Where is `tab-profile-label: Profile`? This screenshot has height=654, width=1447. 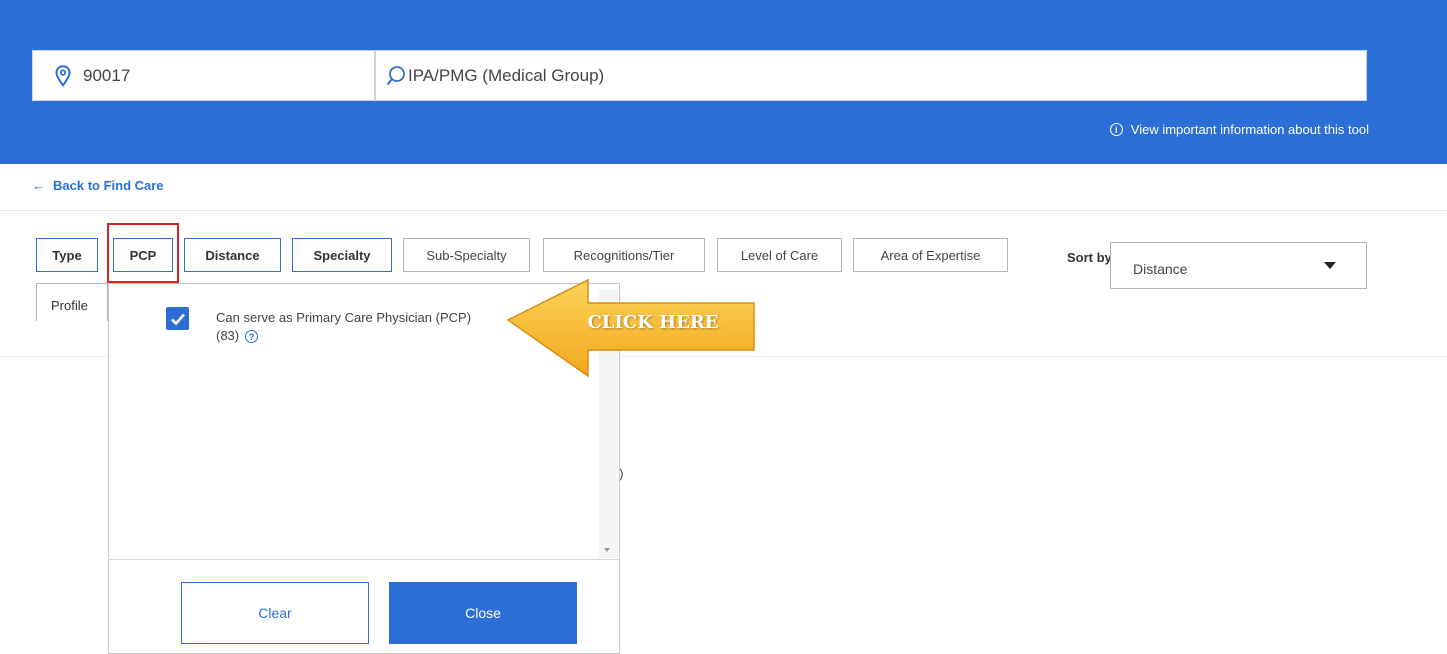
tab-profile-label: Profile is located at coordinates (69, 305).